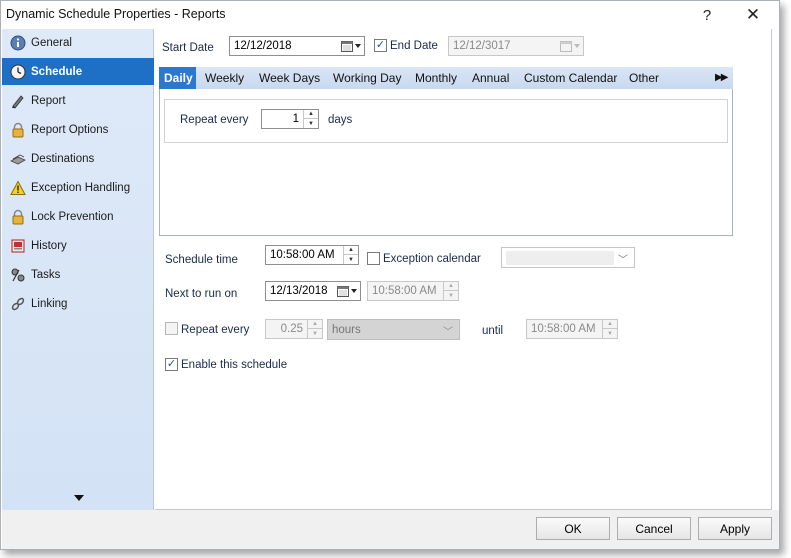  I want to click on sidebar-item-report: Report, so click(78, 100).